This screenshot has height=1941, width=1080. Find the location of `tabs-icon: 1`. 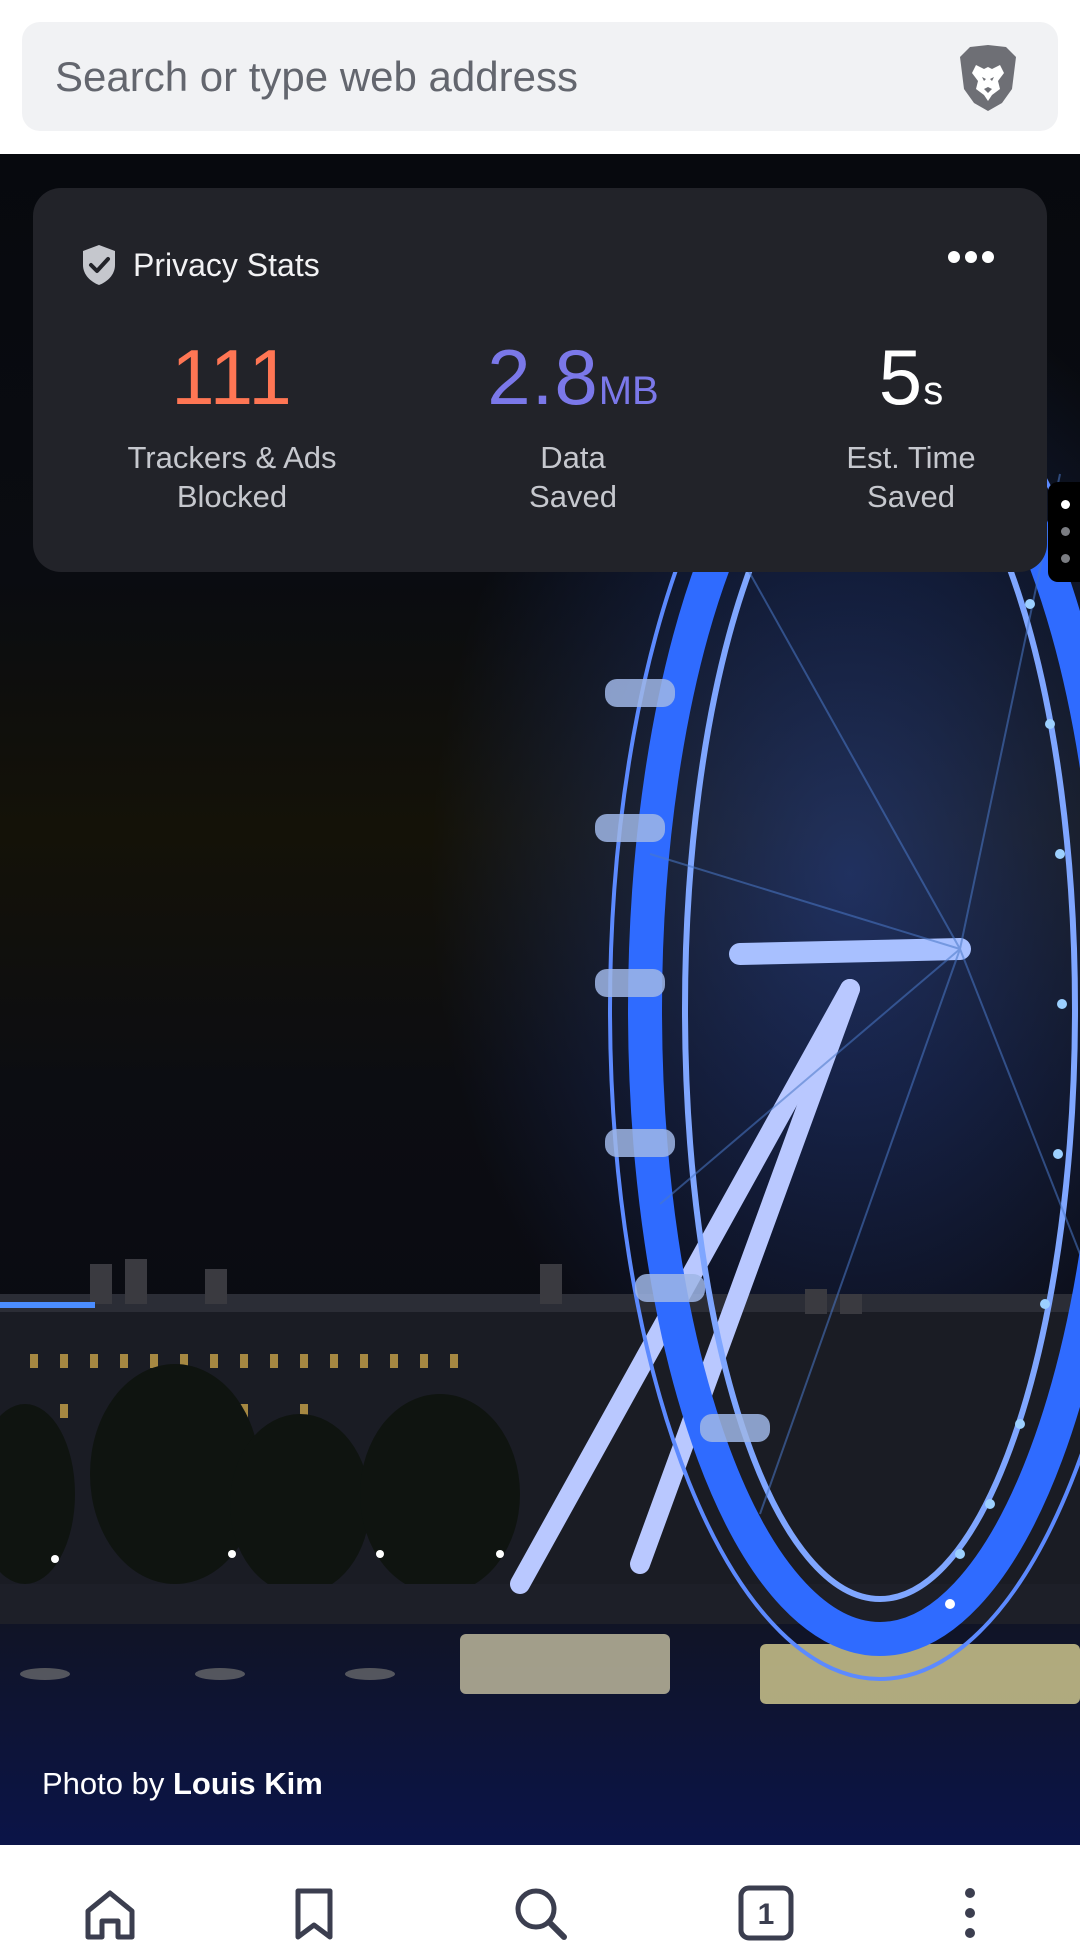

tabs-icon: 1 is located at coordinates (766, 1913).